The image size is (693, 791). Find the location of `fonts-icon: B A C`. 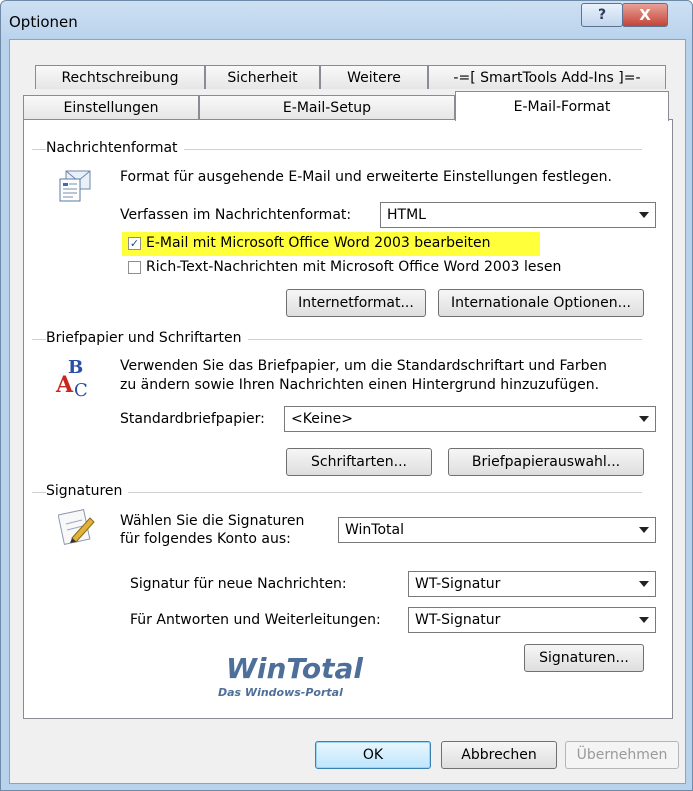

fonts-icon: B A C is located at coordinates (74, 378).